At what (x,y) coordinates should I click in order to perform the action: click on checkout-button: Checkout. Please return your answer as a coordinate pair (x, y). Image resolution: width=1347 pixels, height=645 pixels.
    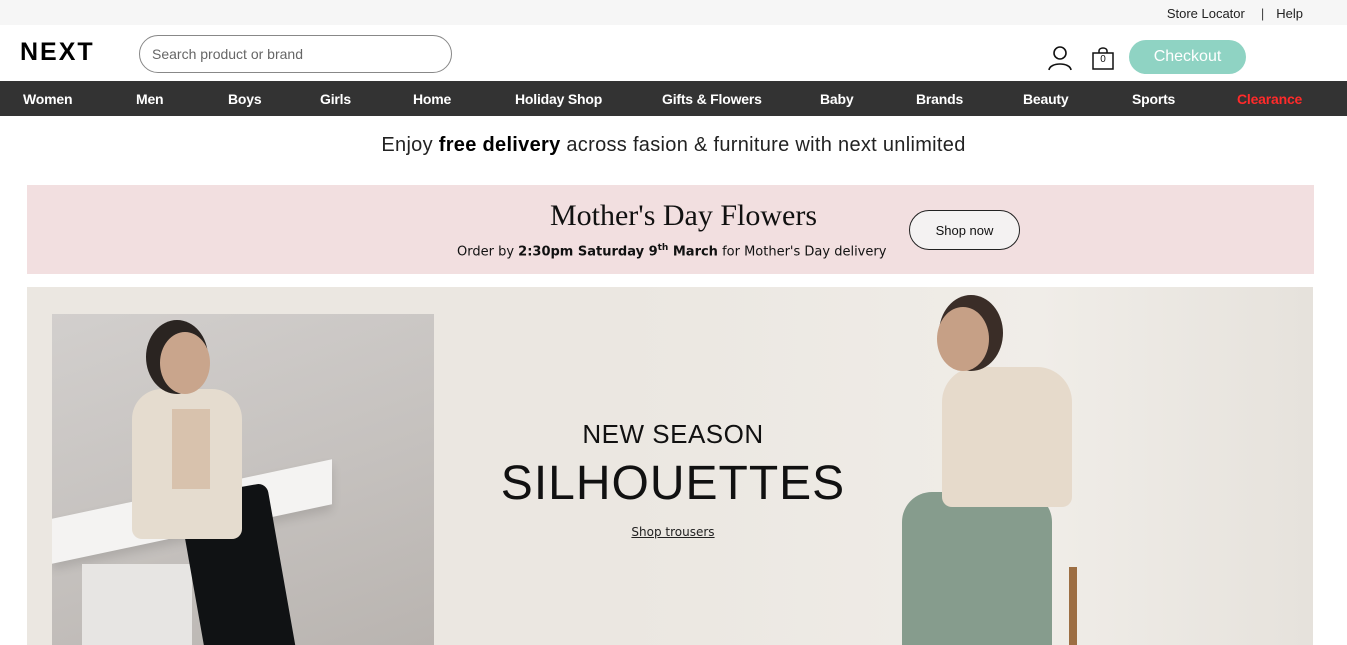
    Looking at the image, I should click on (1187, 57).